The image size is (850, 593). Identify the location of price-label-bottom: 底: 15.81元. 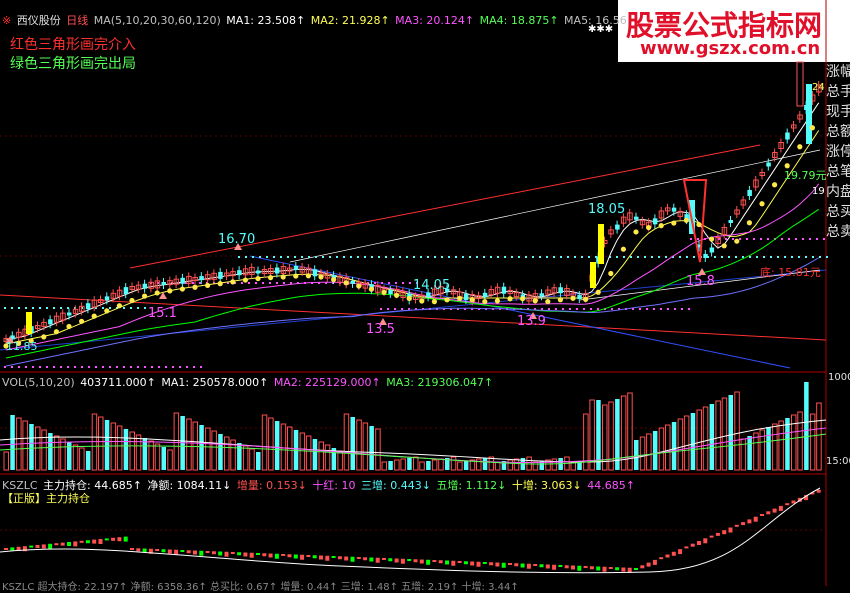
(790, 272).